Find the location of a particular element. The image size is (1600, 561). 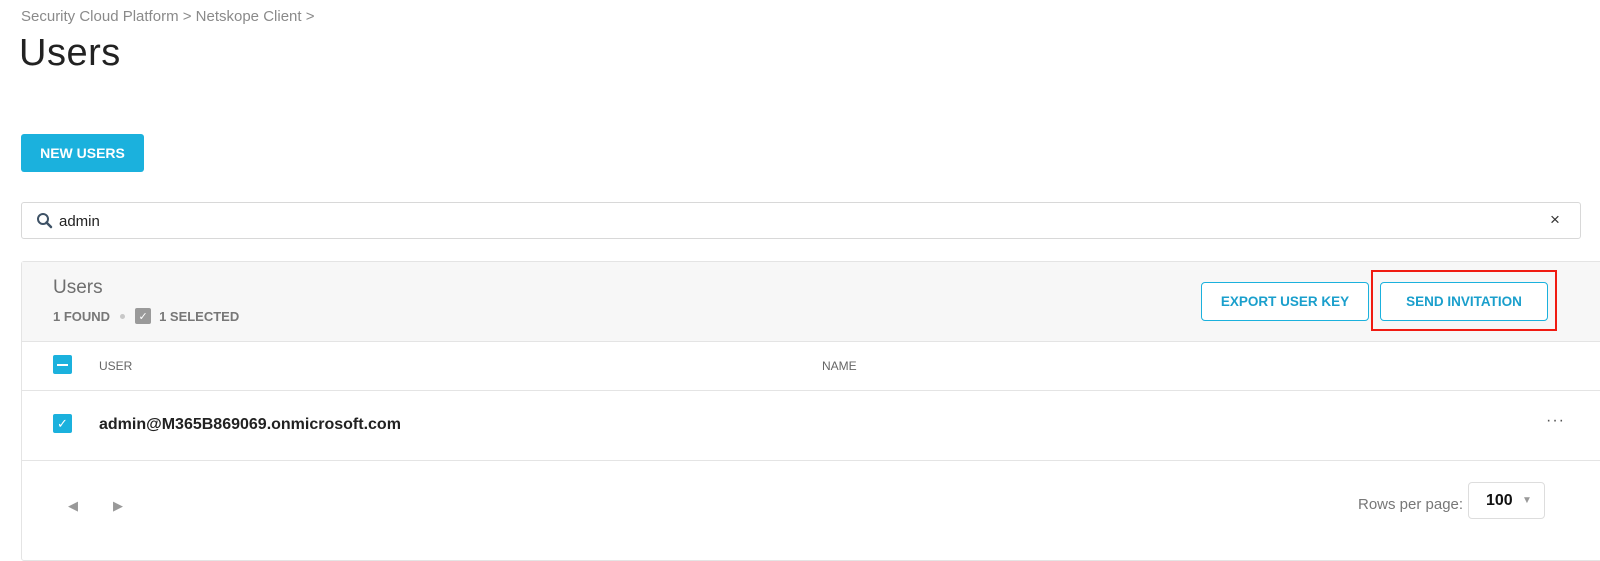

prev-page-icon: ◀ is located at coordinates (73, 506).